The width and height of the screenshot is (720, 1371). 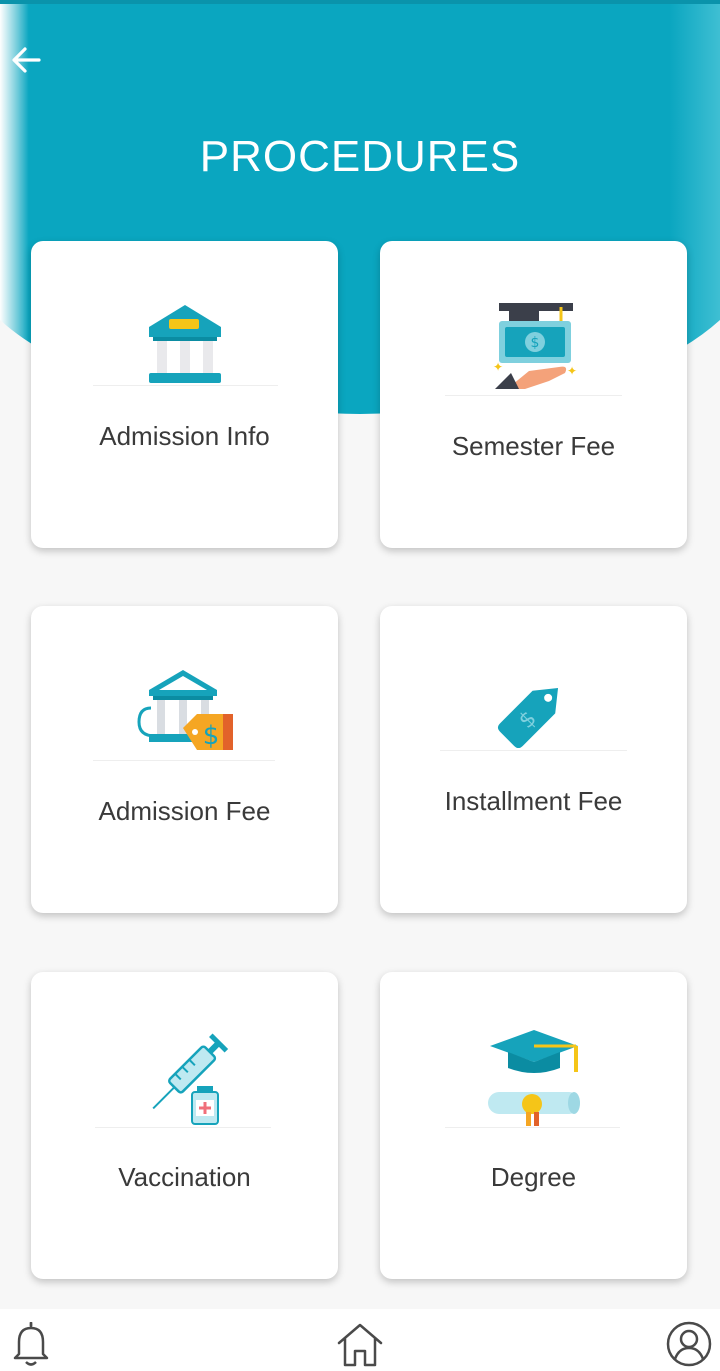 I want to click on card-installment-fee: $ Installment Fee, so click(x=533, y=759).